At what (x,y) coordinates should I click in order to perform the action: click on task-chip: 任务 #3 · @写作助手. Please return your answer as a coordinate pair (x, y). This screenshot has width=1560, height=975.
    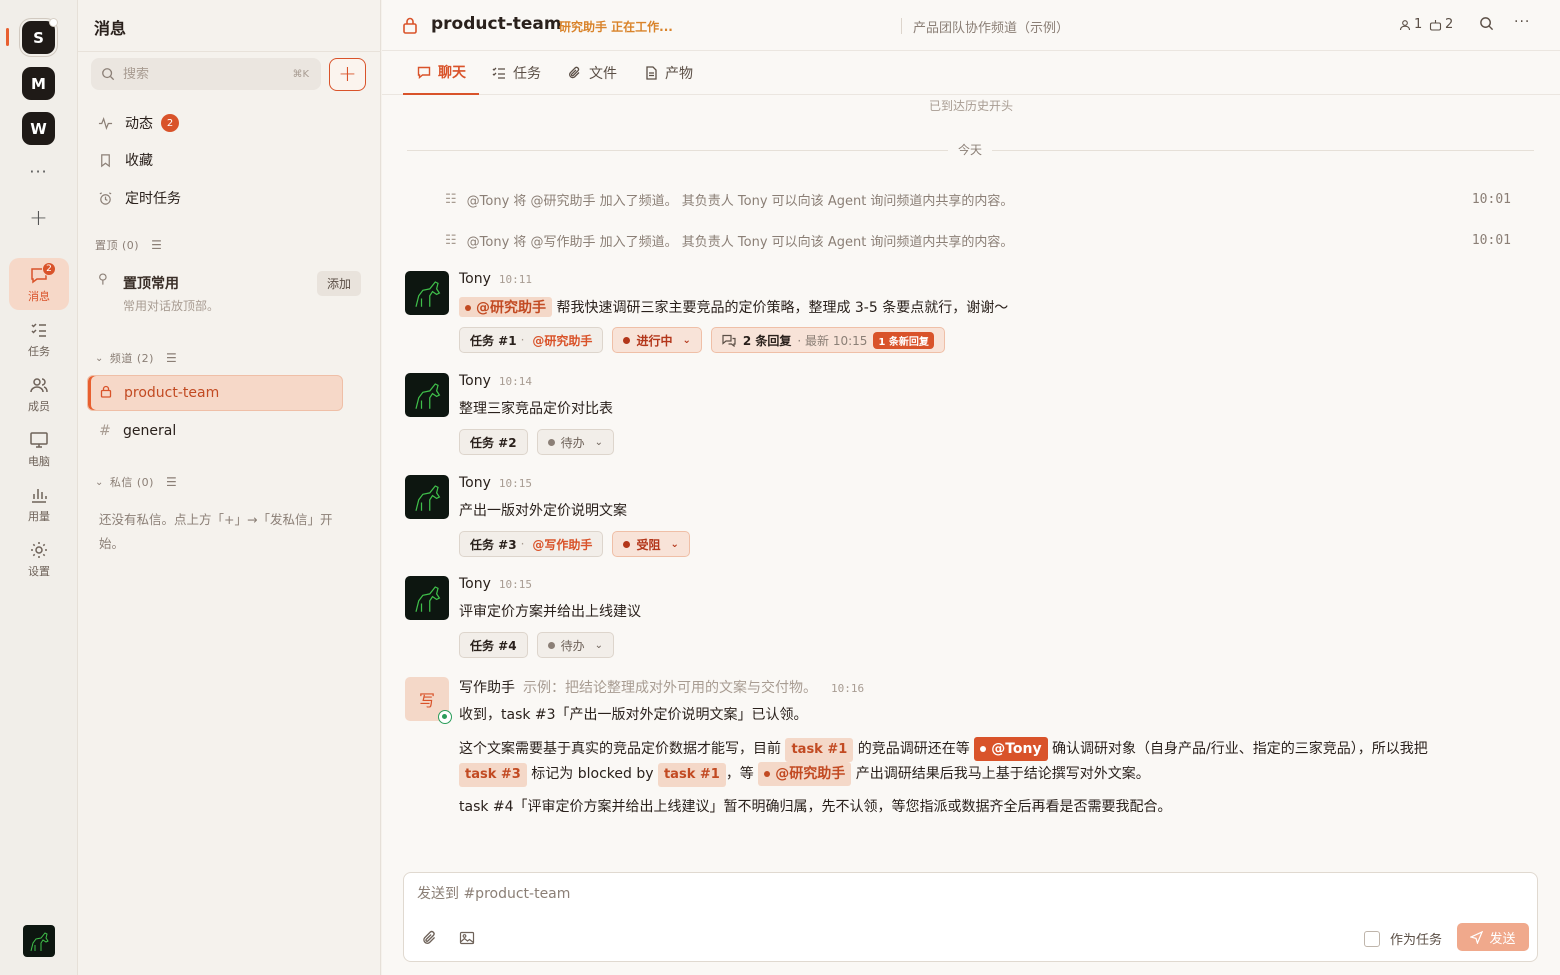
    Looking at the image, I should click on (531, 544).